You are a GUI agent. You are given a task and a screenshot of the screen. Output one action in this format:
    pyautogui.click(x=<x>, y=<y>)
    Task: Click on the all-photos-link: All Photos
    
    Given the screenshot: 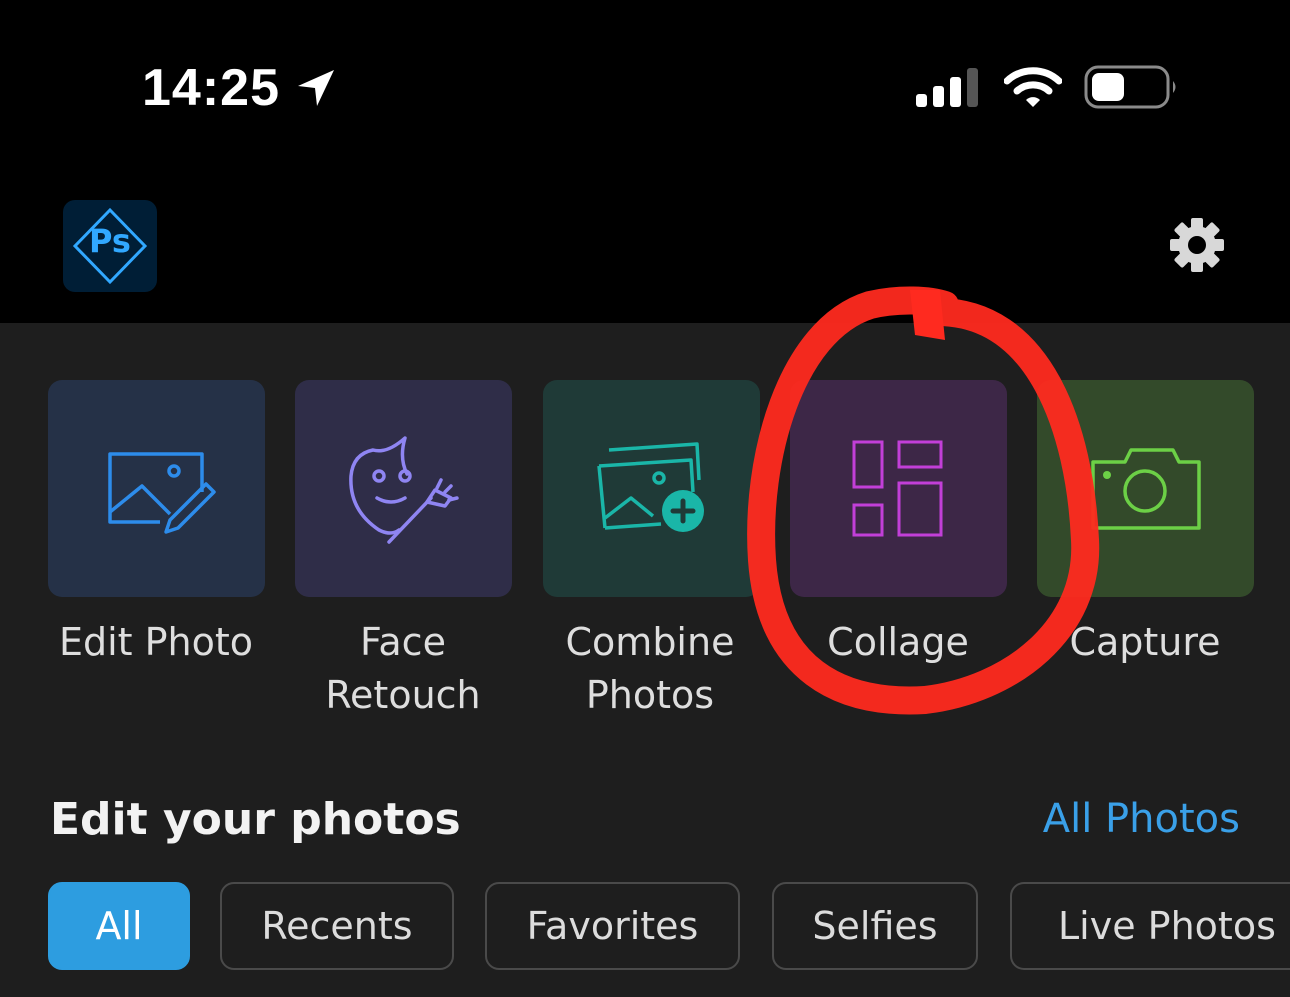 What is the action you would take?
    pyautogui.click(x=1141, y=819)
    